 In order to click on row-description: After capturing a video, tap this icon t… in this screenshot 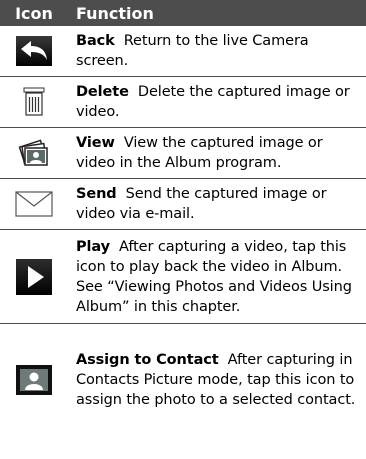, I will do `click(214, 276)`.